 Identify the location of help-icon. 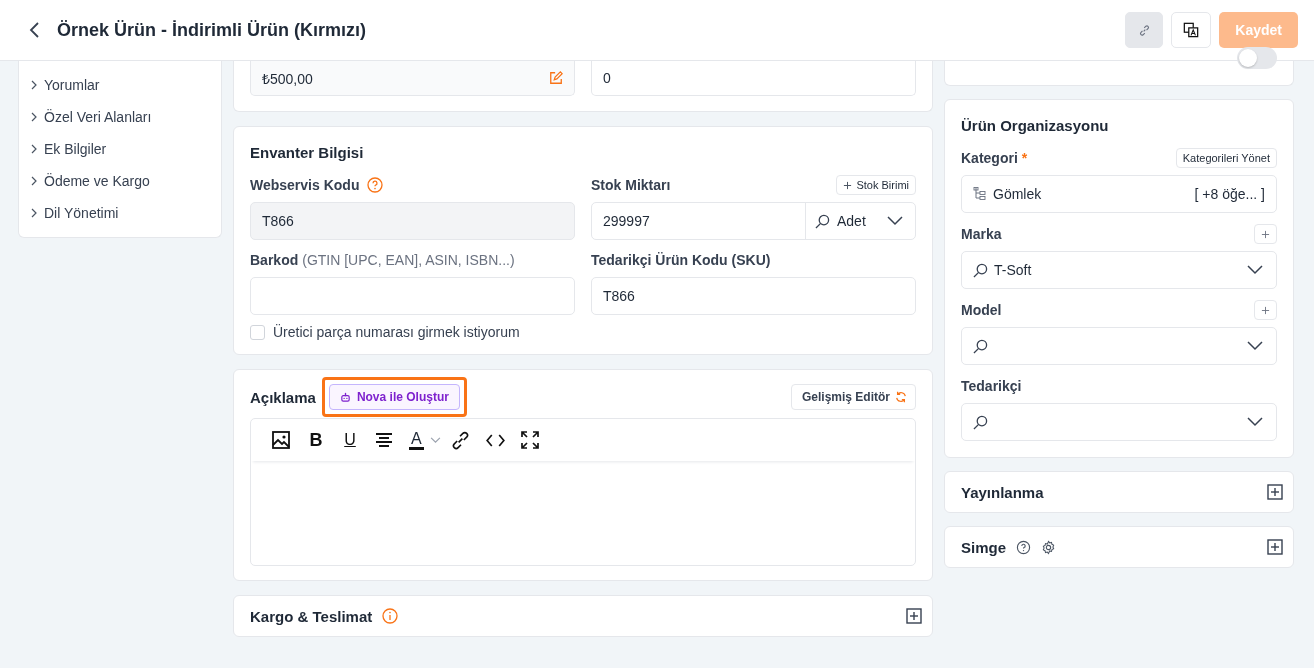
(1023, 547).